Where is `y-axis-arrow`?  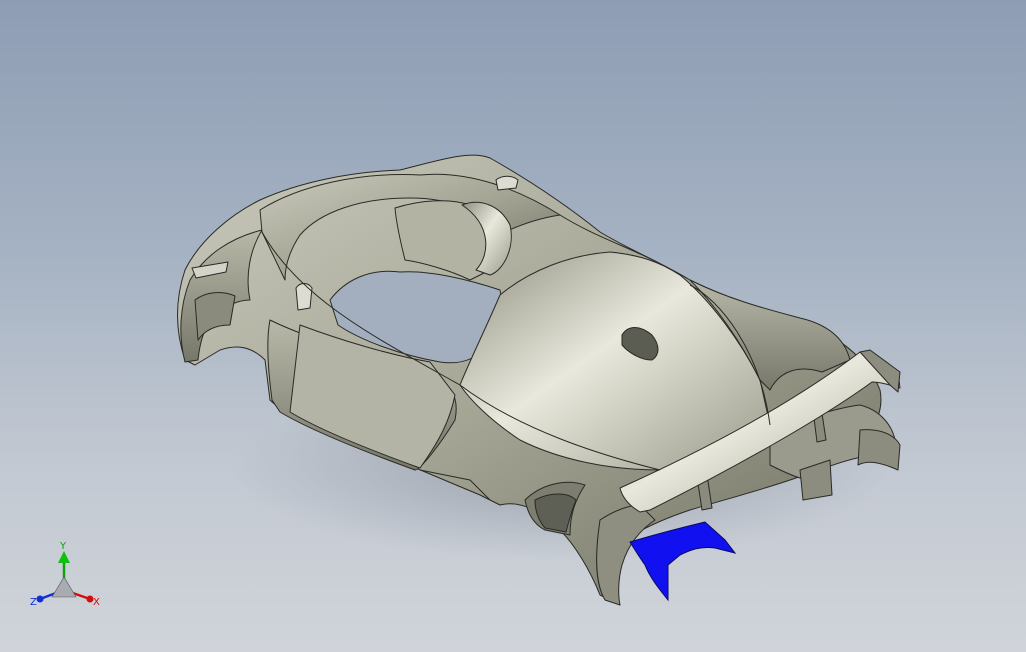
y-axis-arrow is located at coordinates (64, 557).